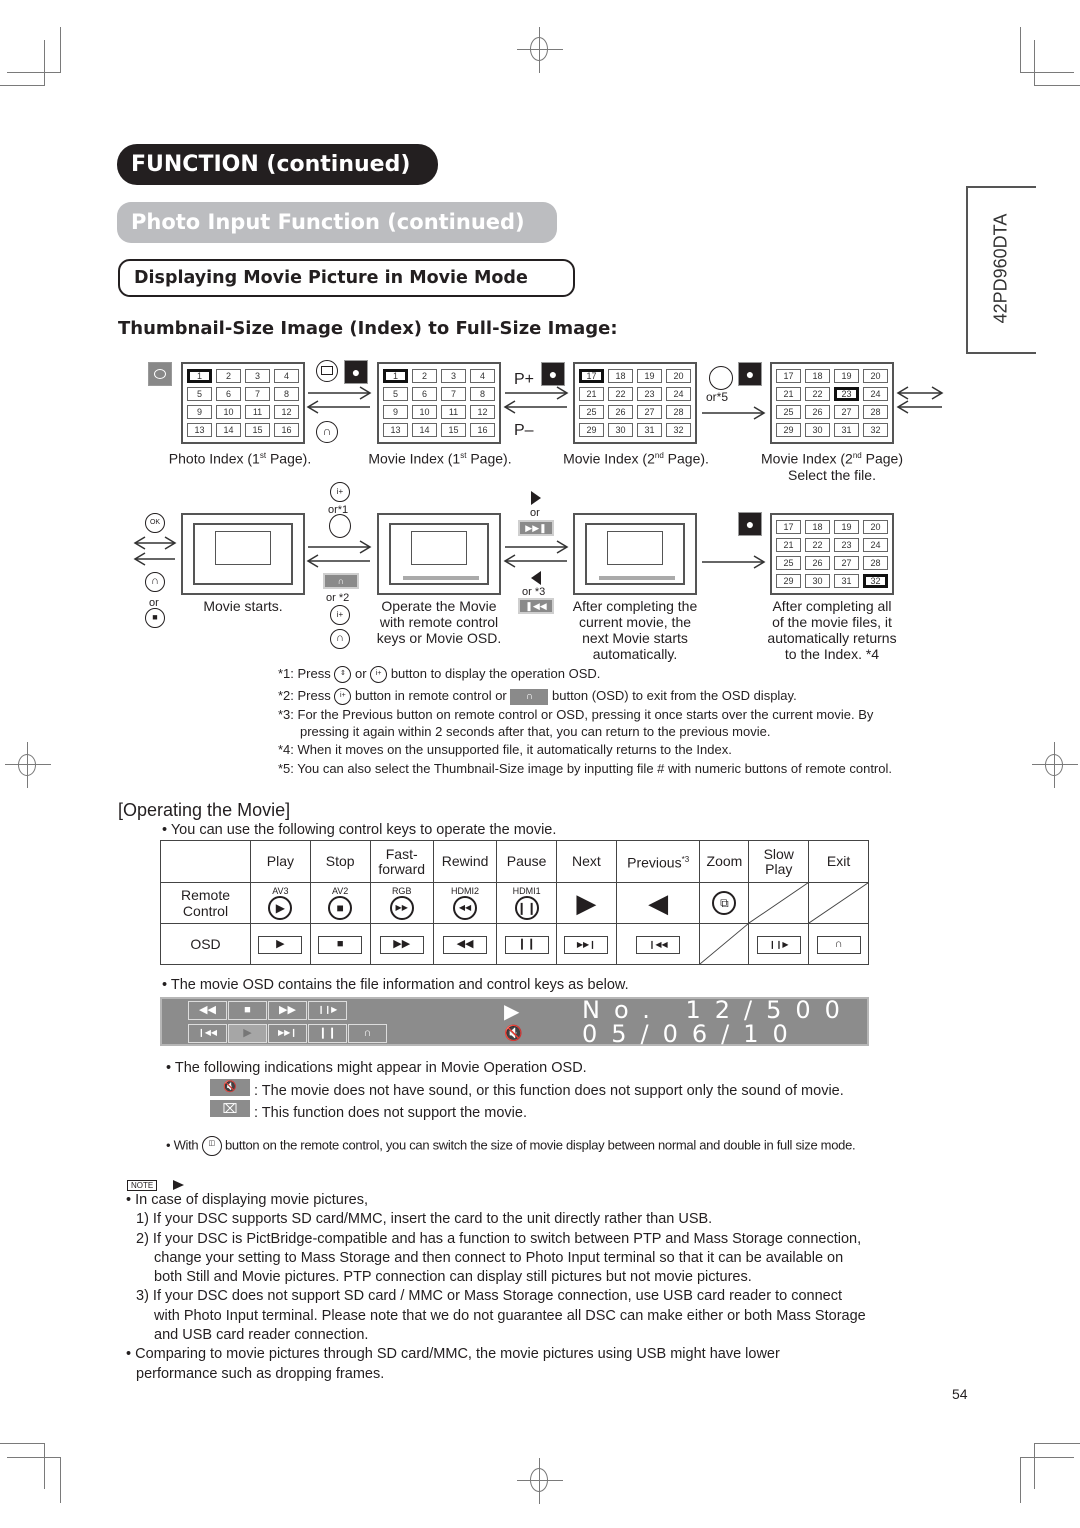 Image resolution: width=1080 pixels, height=1528 pixels. I want to click on cursor-pad-icon, so click(721, 378).